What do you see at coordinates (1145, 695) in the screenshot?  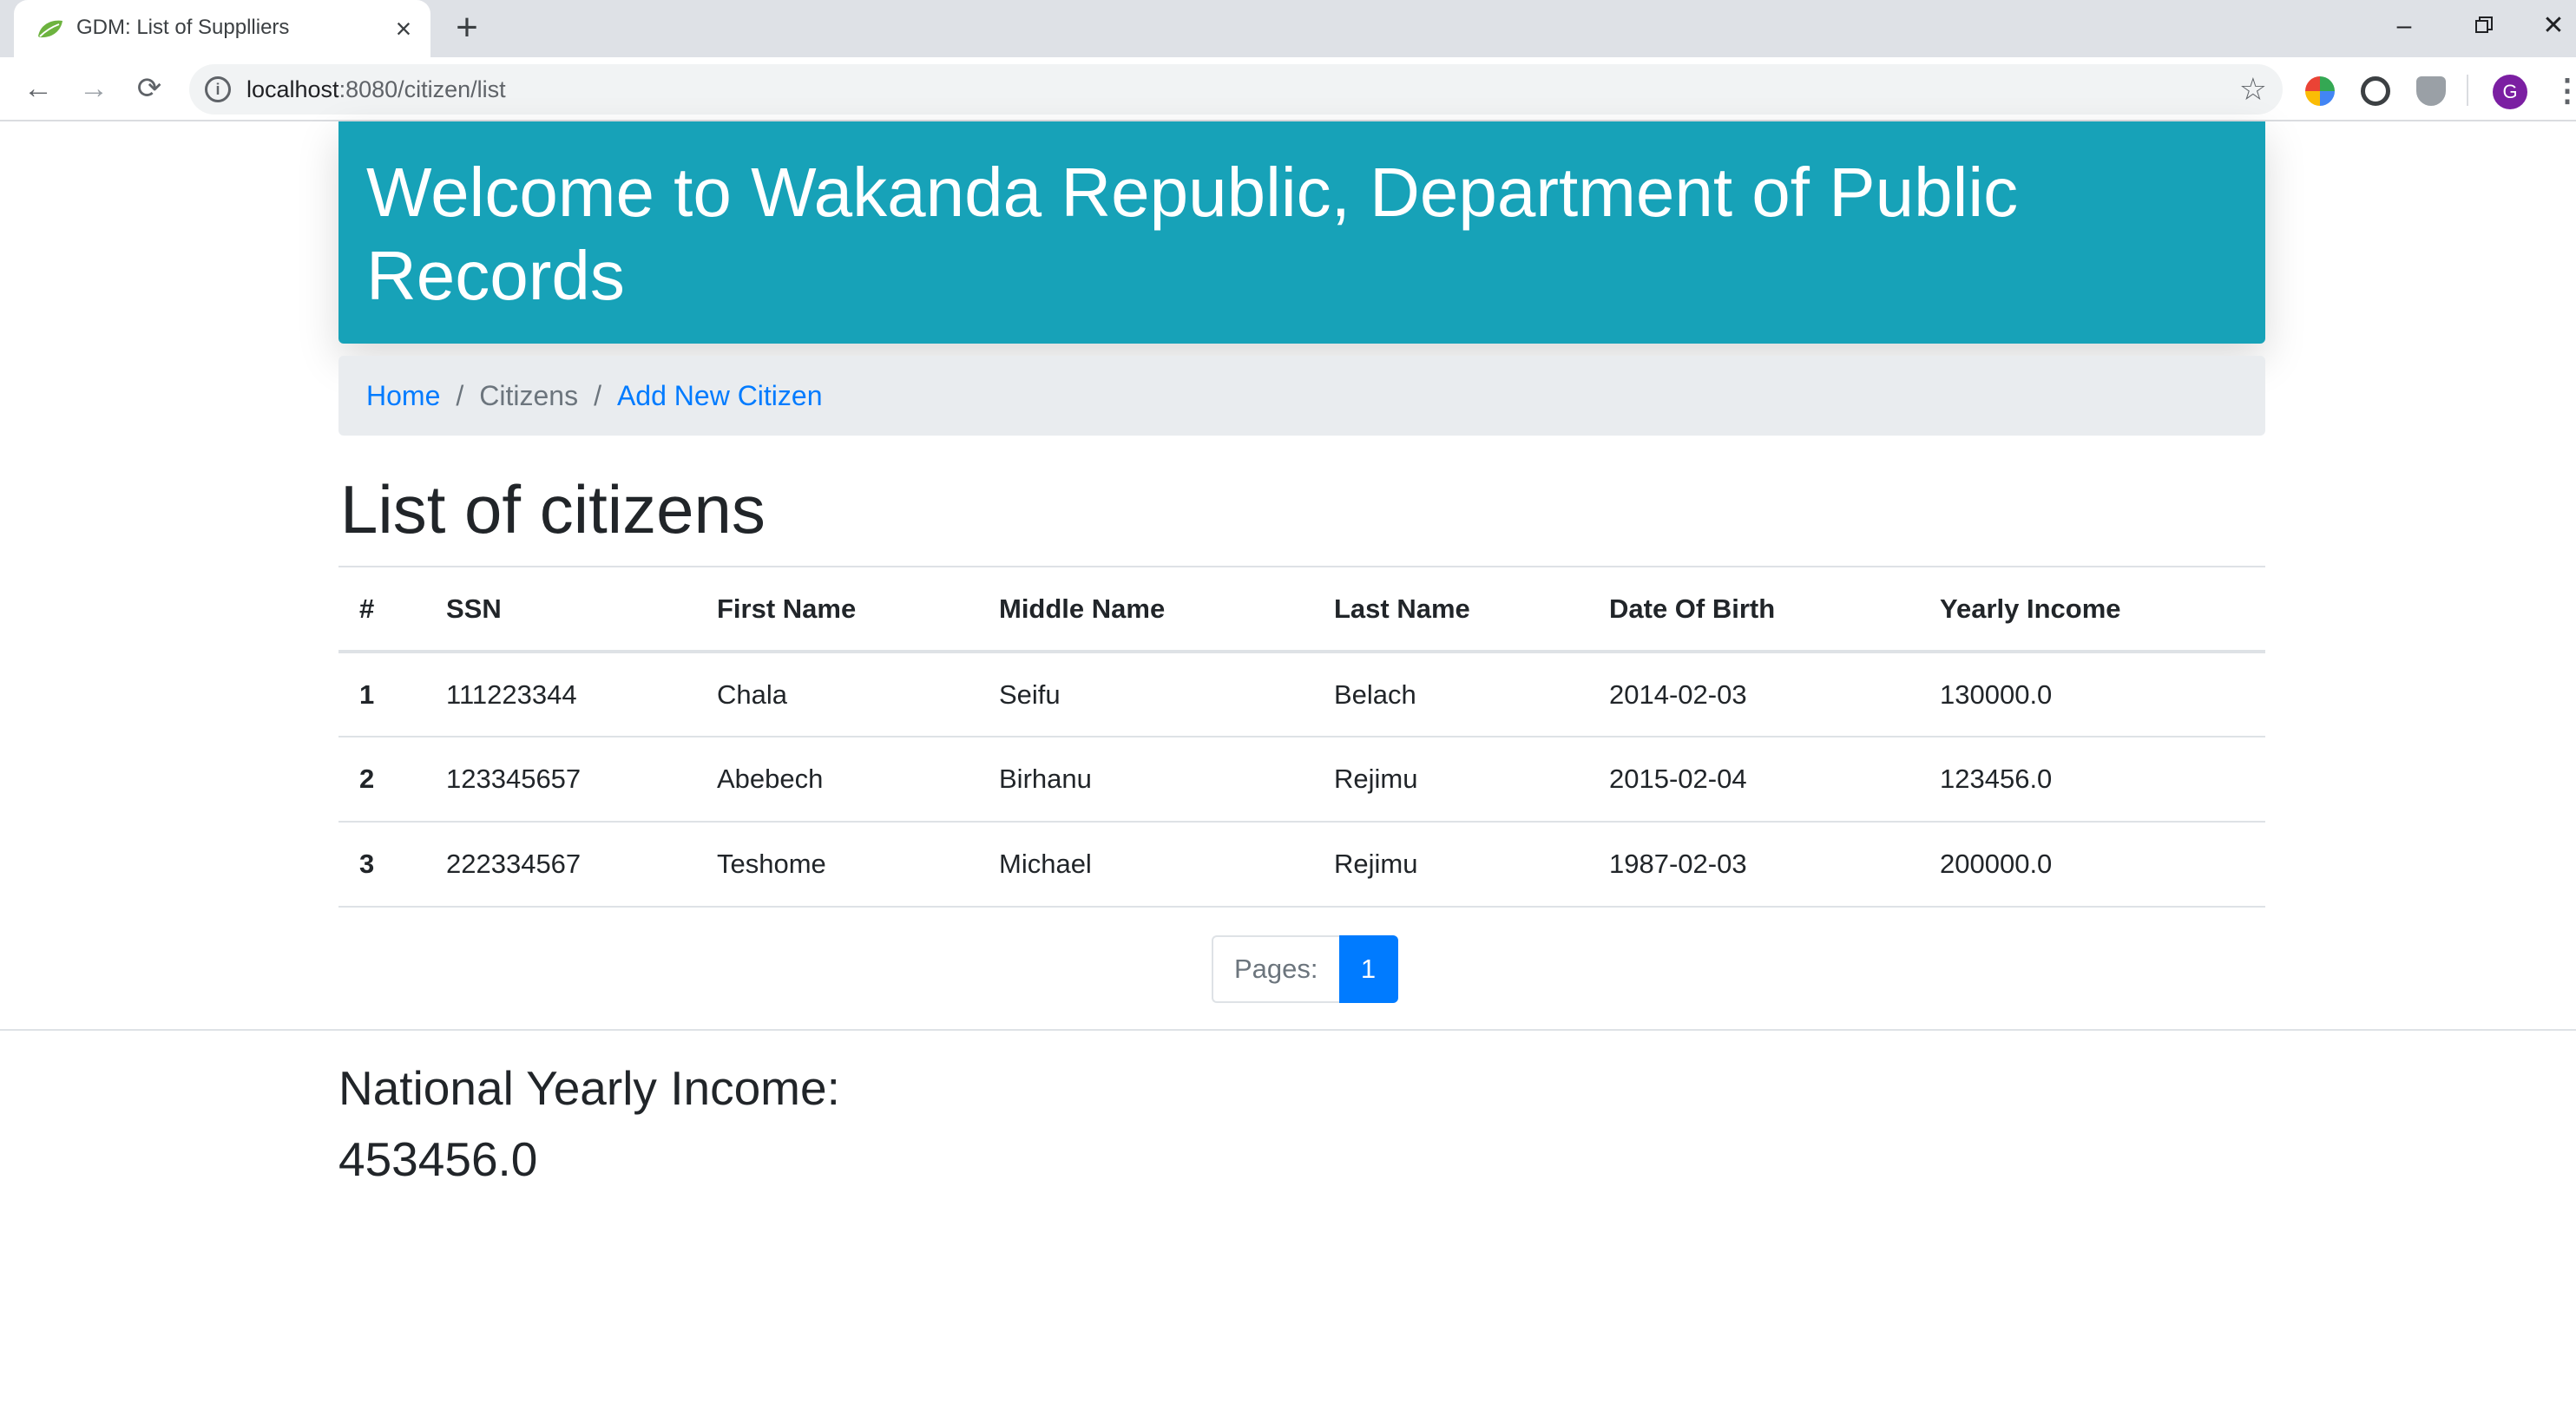 I see `cell-middle-name: Seifu` at bounding box center [1145, 695].